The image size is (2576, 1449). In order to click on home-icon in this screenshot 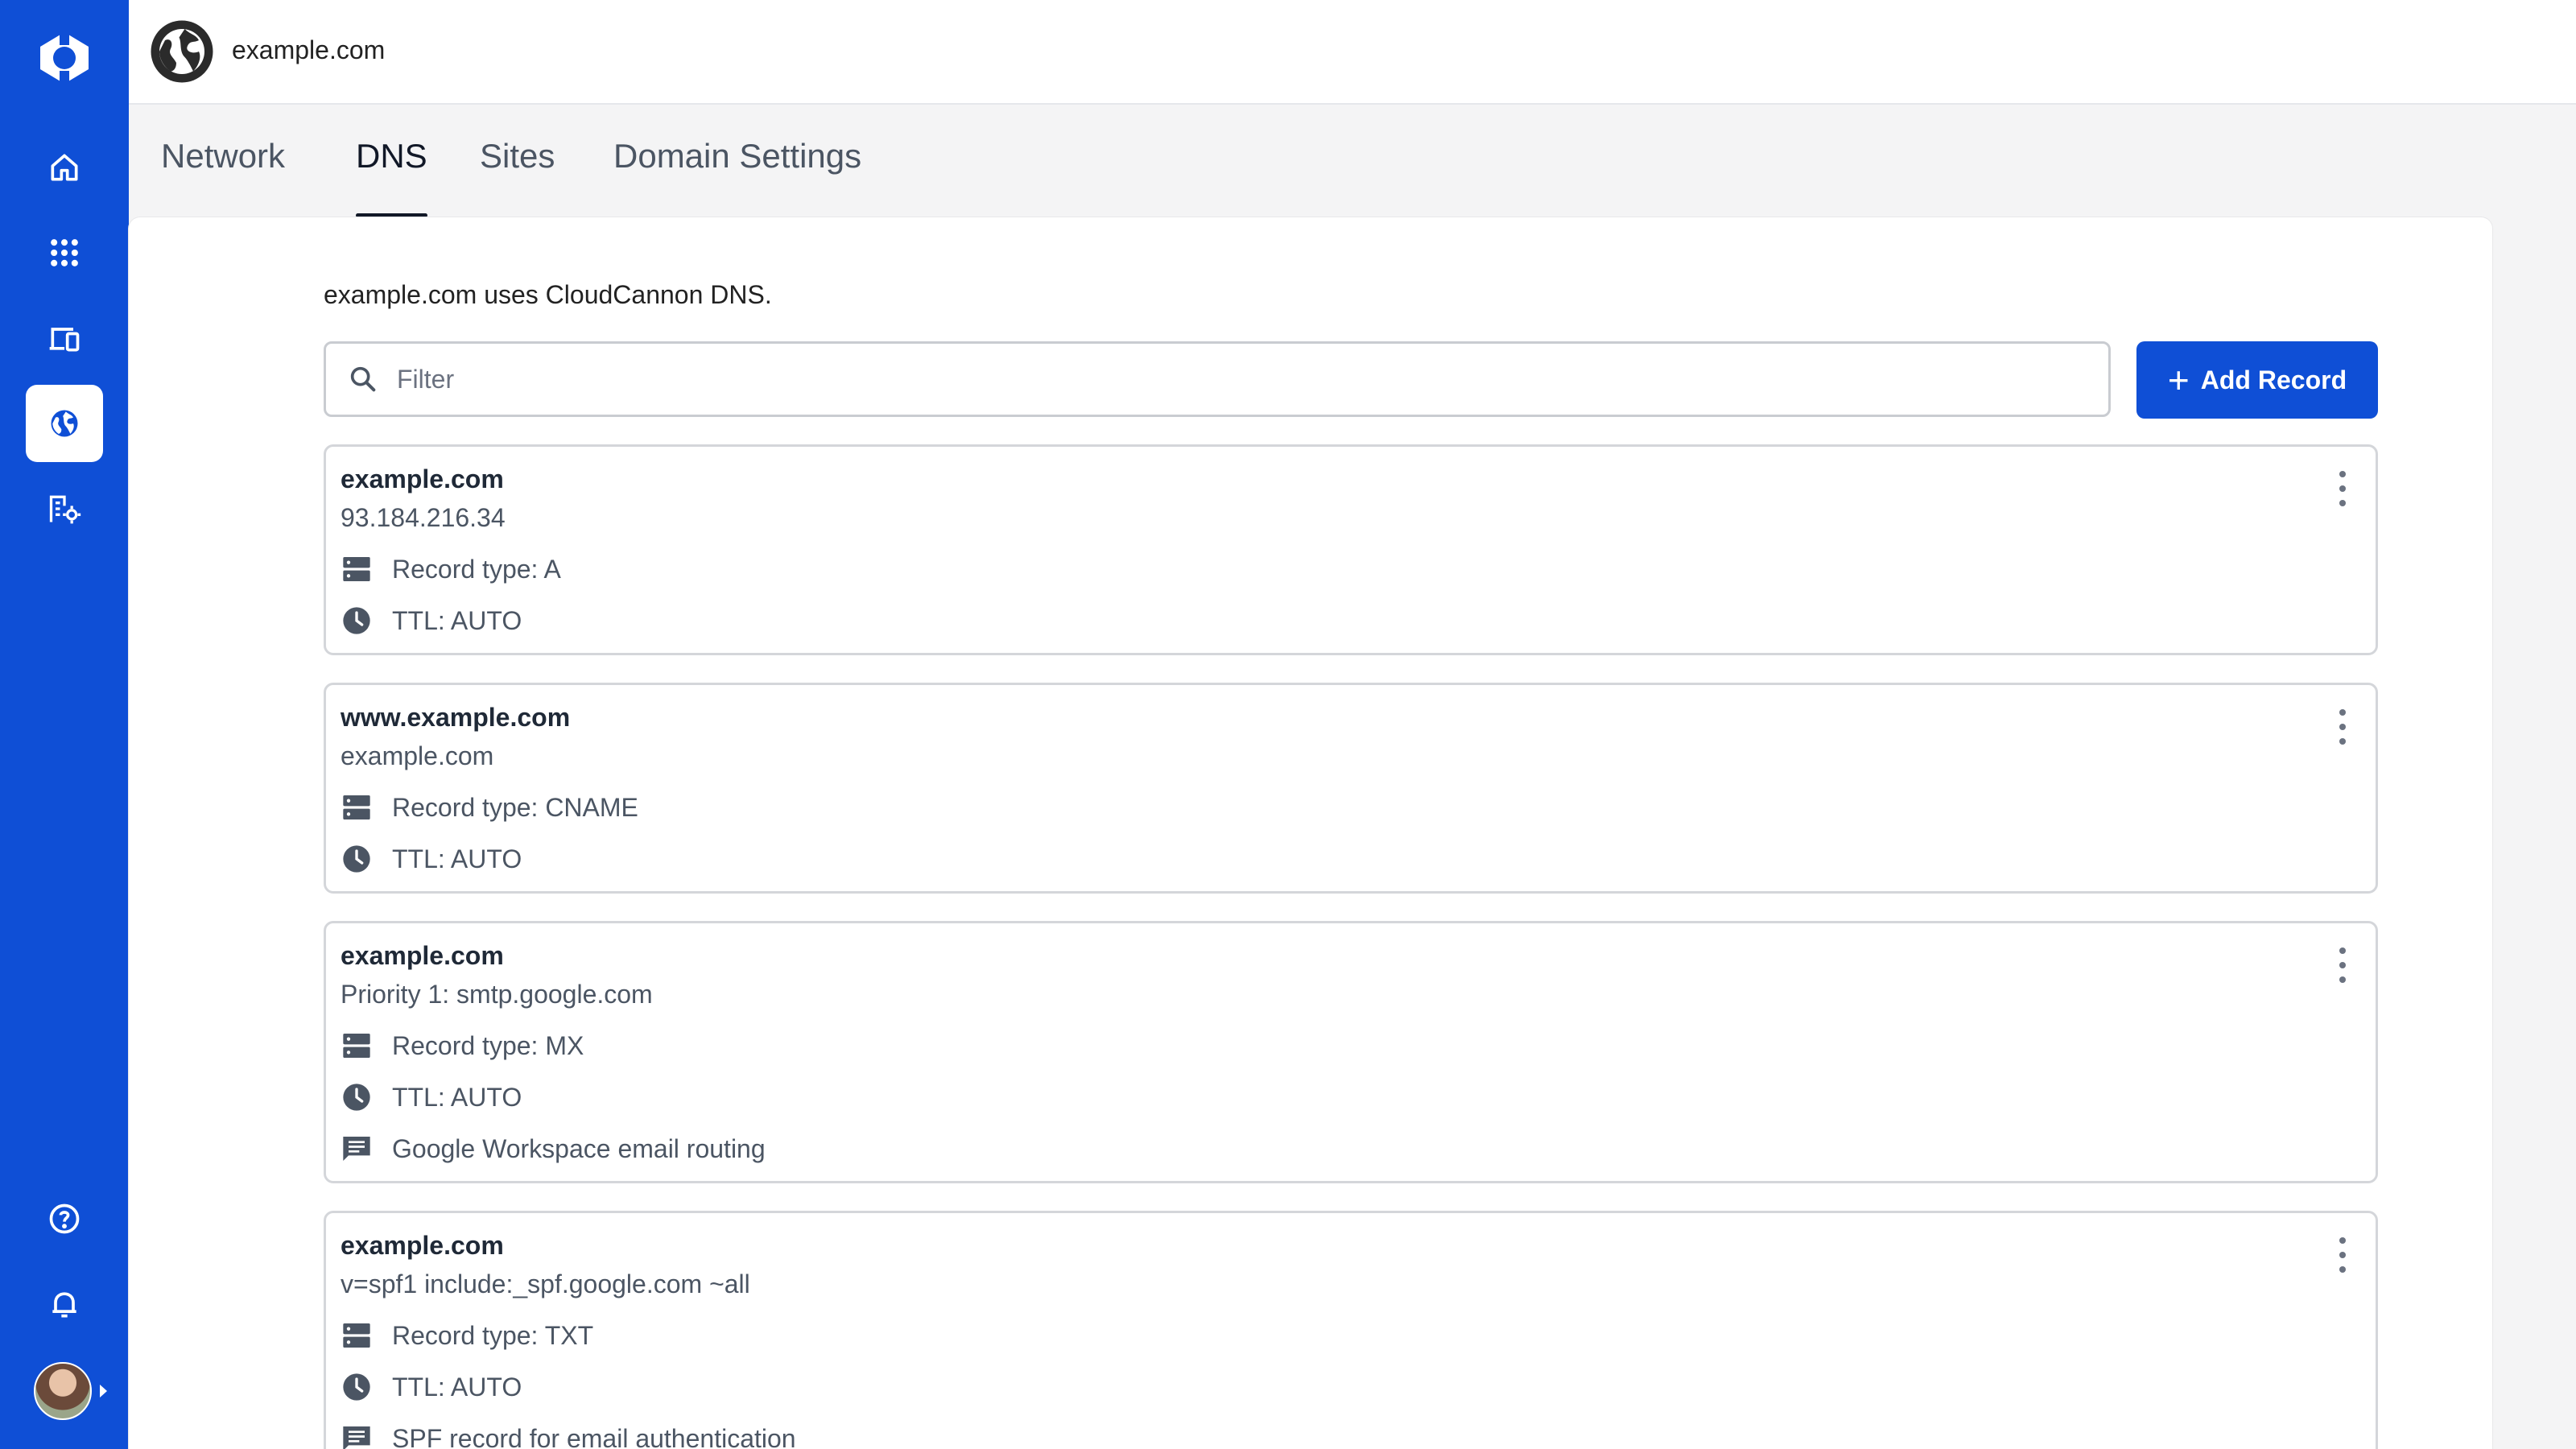, I will do `click(64, 167)`.